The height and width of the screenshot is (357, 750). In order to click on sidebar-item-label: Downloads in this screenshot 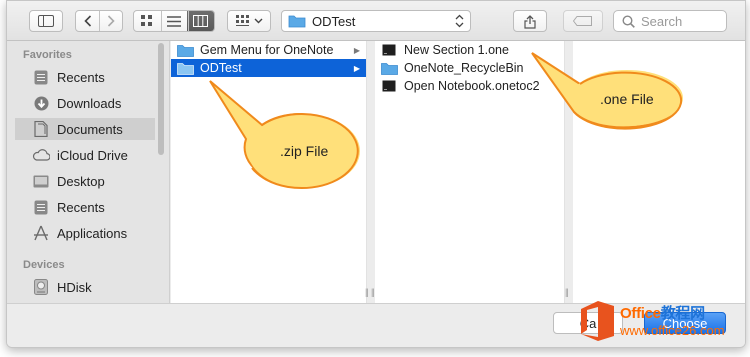, I will do `click(89, 103)`.